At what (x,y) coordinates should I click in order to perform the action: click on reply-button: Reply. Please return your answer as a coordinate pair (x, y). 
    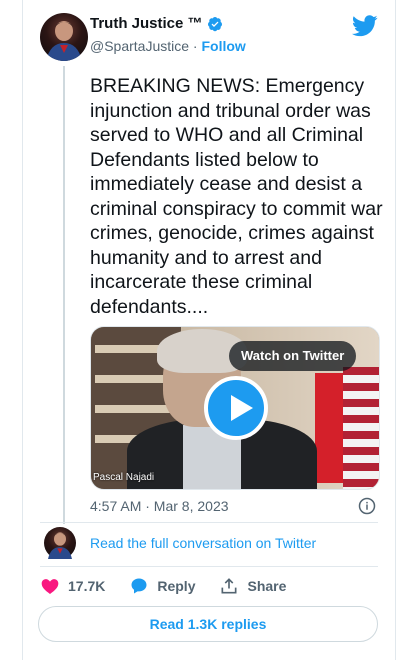
    Looking at the image, I should click on (162, 586).